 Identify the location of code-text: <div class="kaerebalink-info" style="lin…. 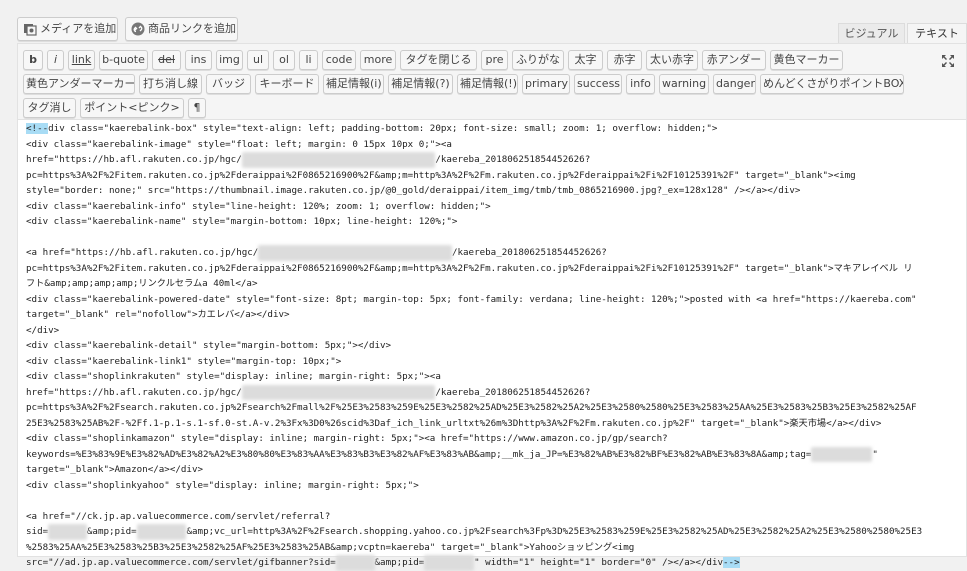
(258, 206).